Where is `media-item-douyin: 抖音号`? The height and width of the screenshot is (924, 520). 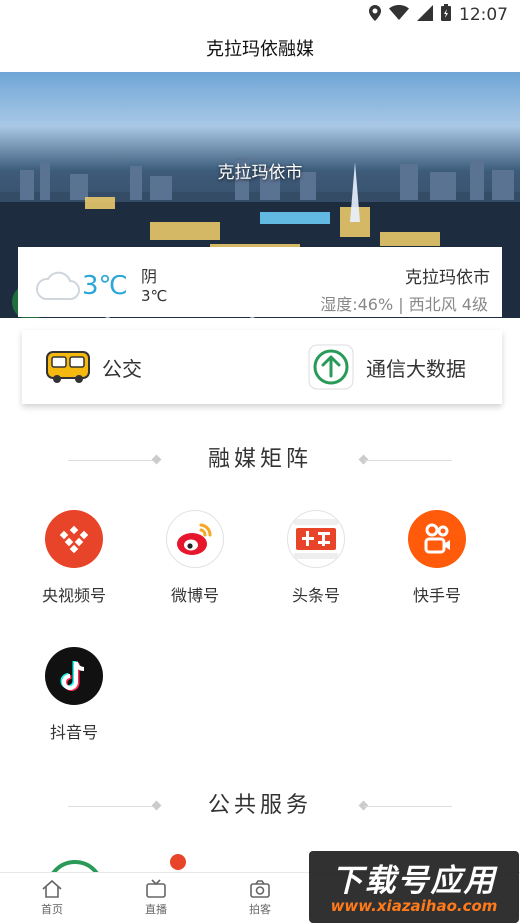 media-item-douyin: 抖音号 is located at coordinates (74, 695).